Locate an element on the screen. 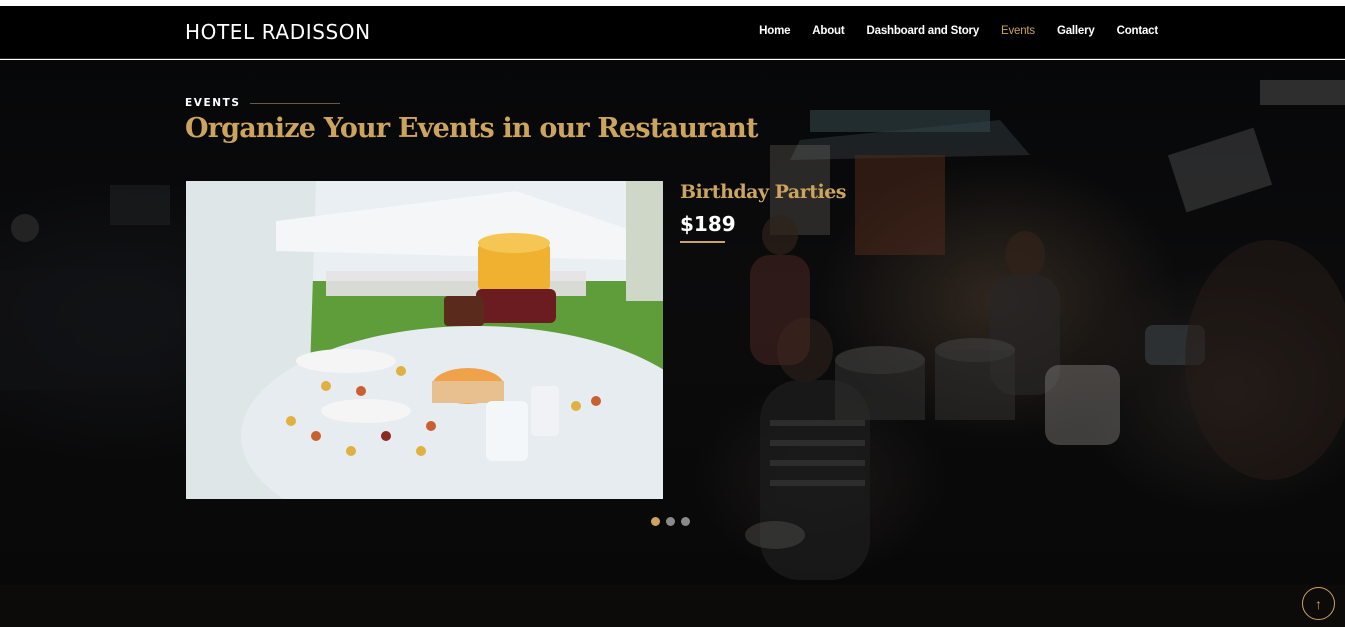 This screenshot has height=627, width=1345. price-underline is located at coordinates (702, 242).